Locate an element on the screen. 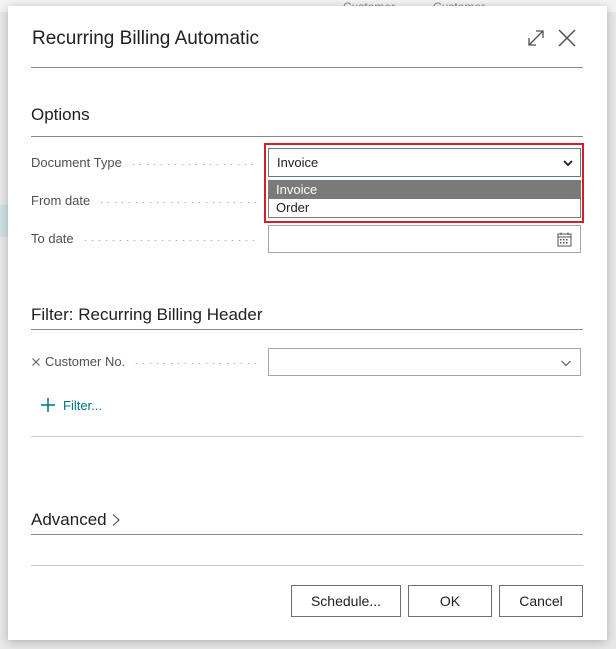 This screenshot has height=649, width=616. filter-section-divider is located at coordinates (307, 329).